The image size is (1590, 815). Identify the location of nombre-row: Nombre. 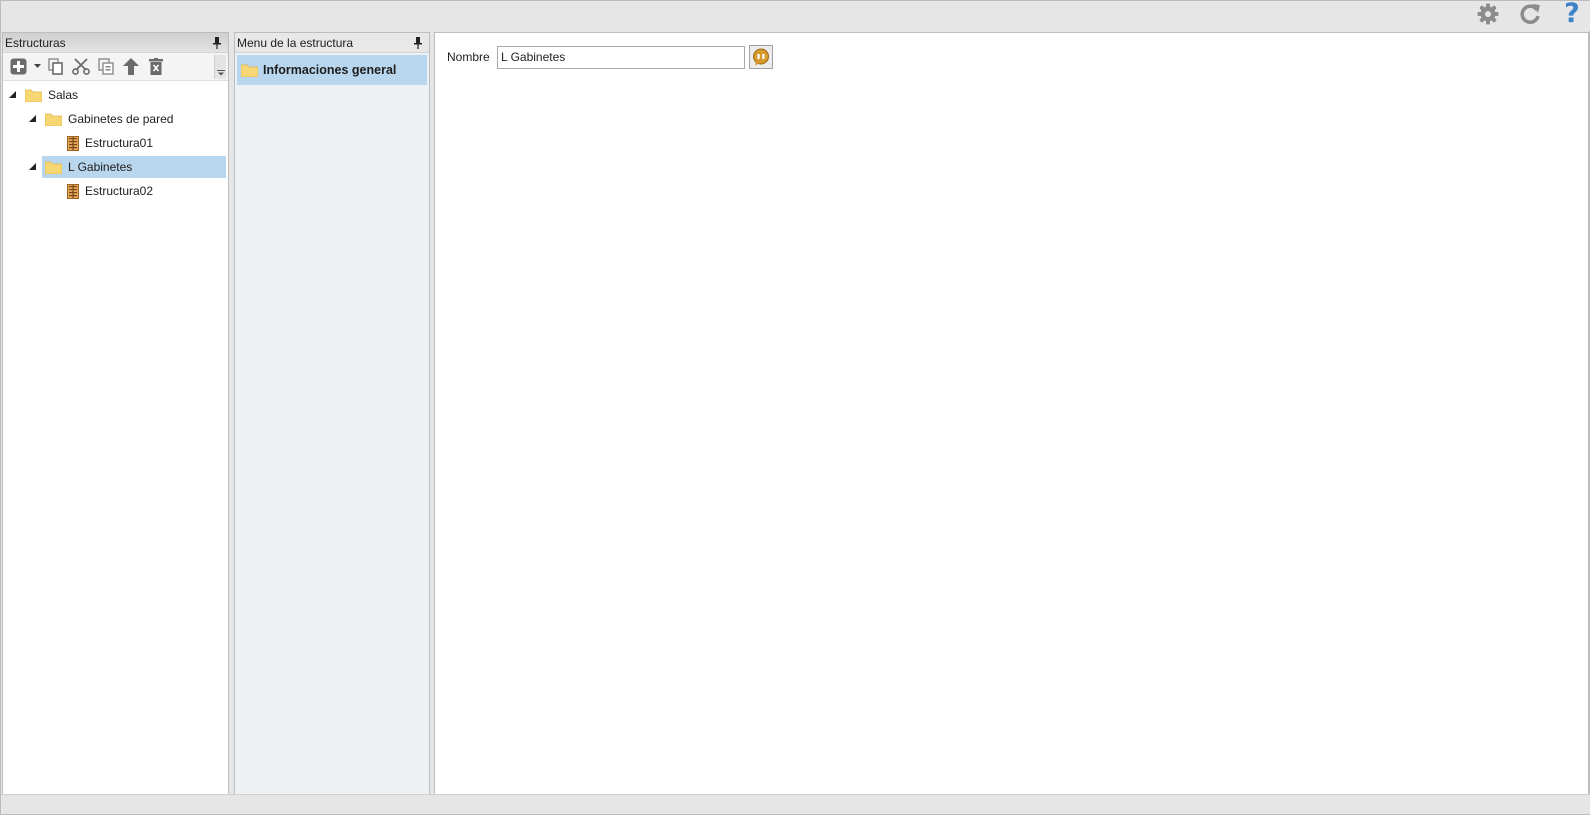
(610, 57).